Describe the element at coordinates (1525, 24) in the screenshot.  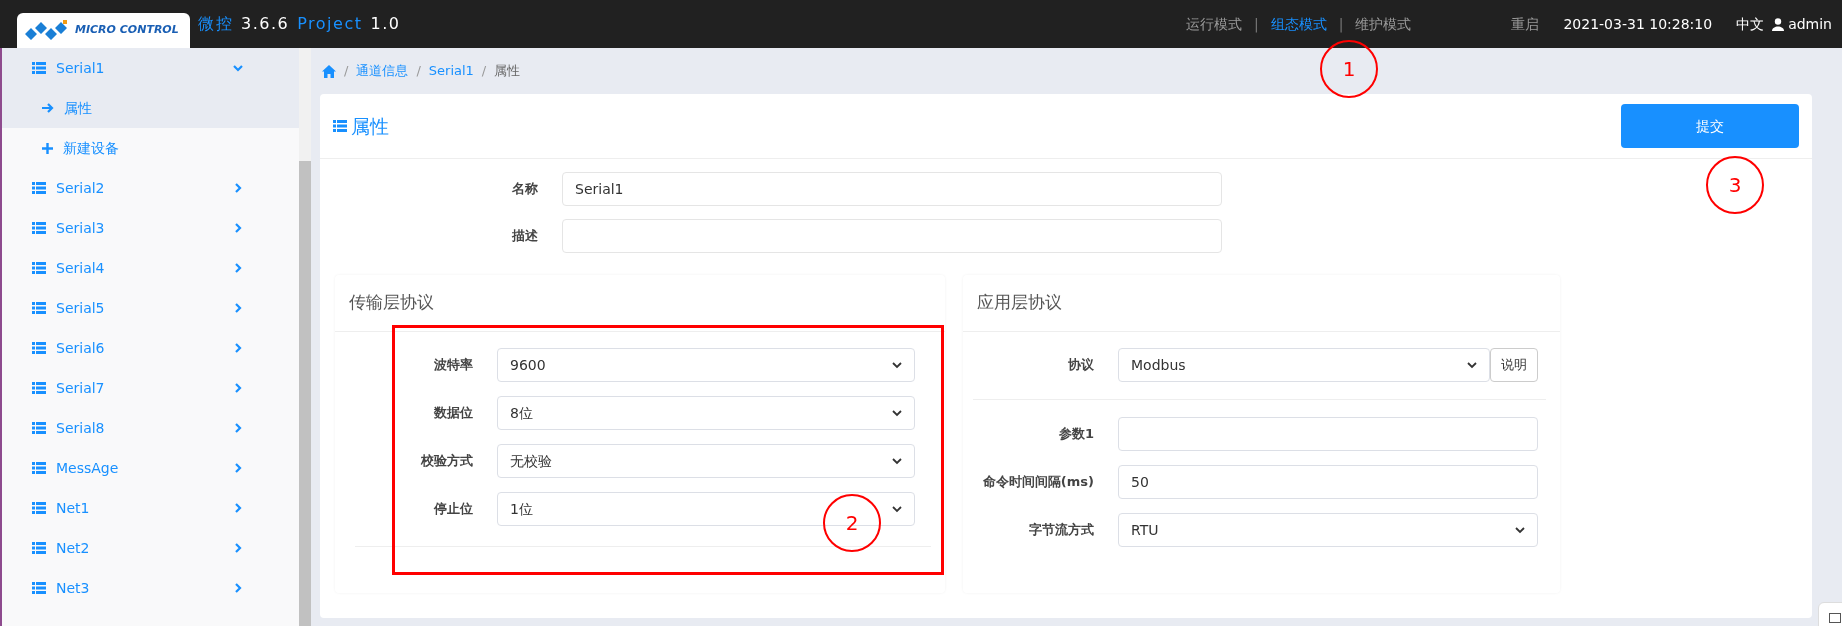
I see `restart-link: 重启` at that location.